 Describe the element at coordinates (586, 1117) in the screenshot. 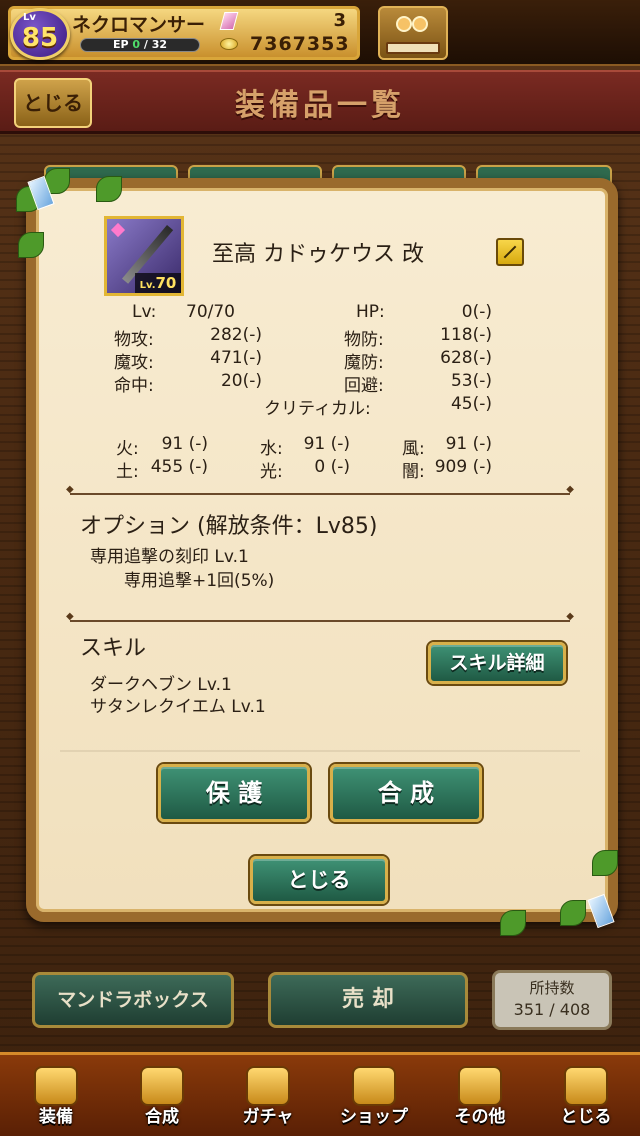

I see `nav-label: とじる` at that location.